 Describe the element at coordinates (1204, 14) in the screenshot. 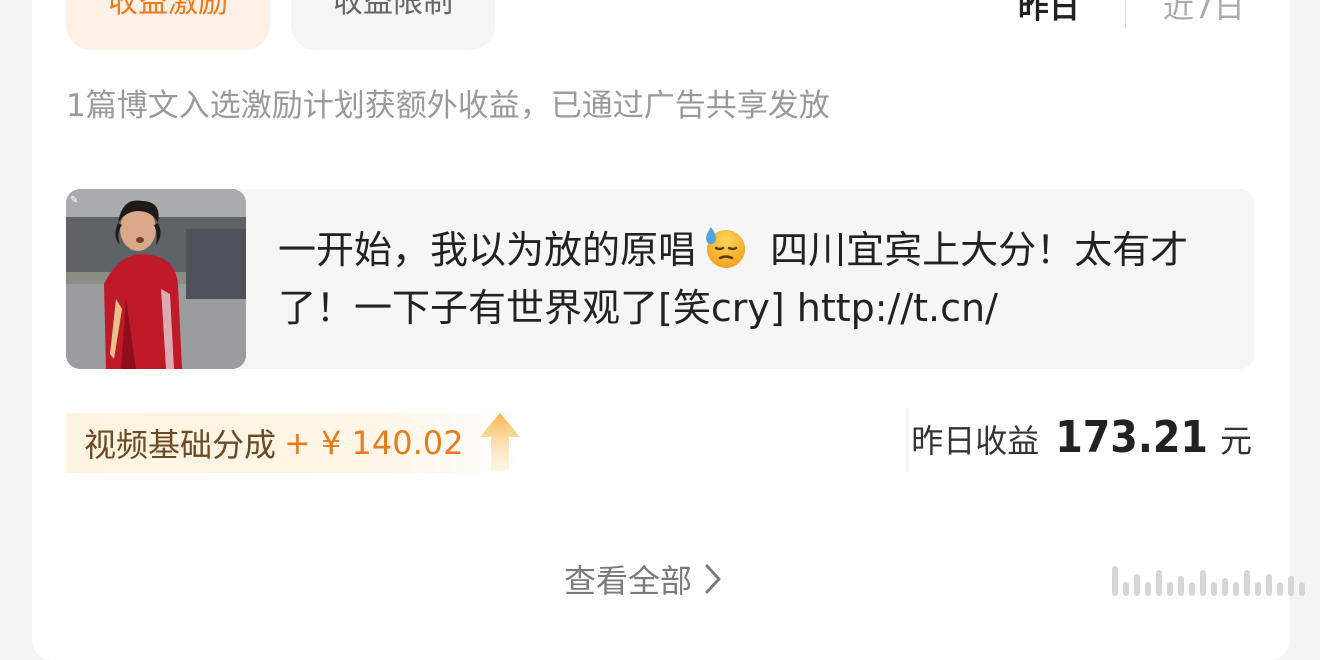

I see `range-last-7-days: 近7日` at that location.